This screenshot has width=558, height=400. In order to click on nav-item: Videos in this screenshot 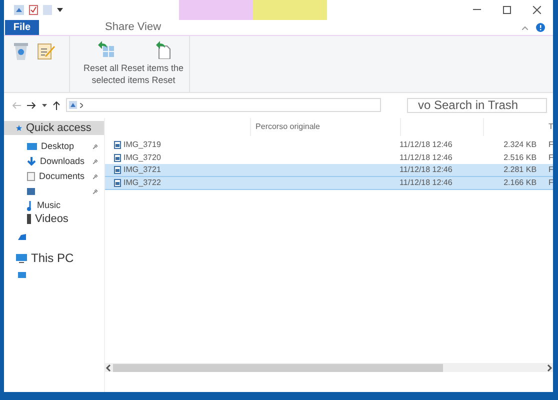, I will do `click(54, 219)`.